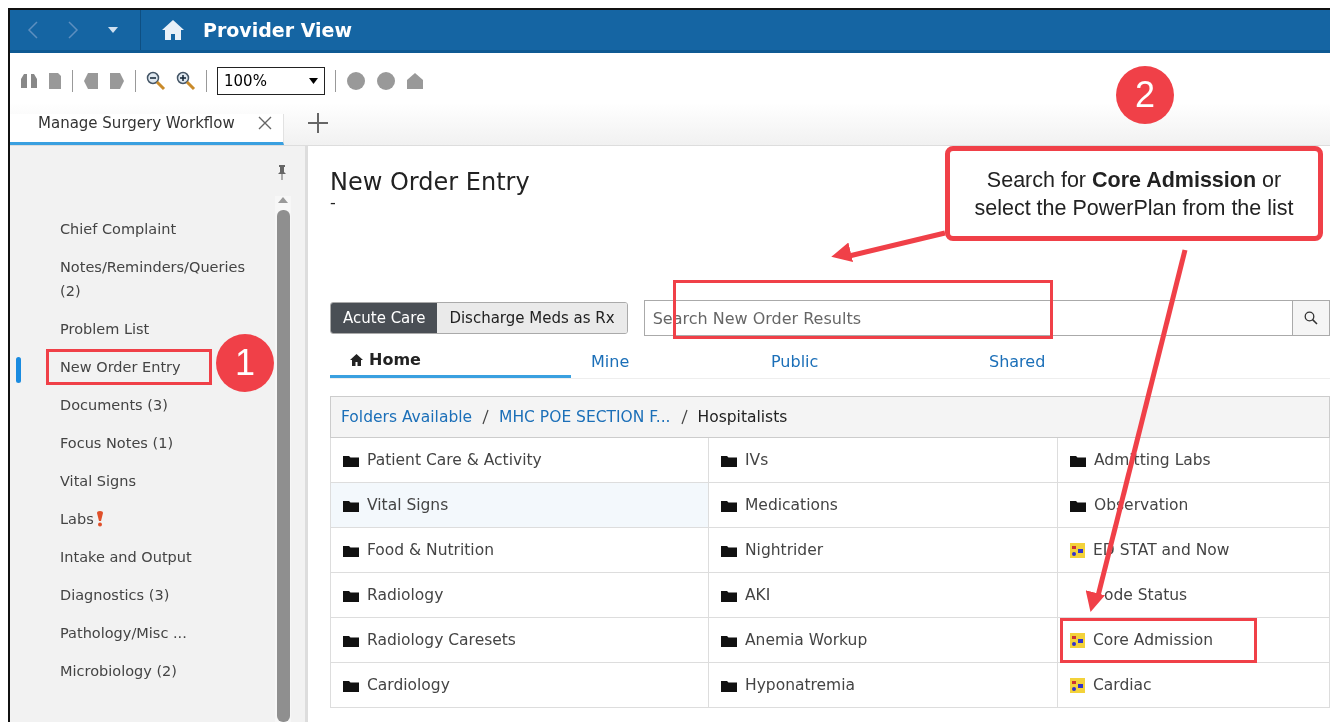  I want to click on folder-item: Nightrider, so click(883, 550).